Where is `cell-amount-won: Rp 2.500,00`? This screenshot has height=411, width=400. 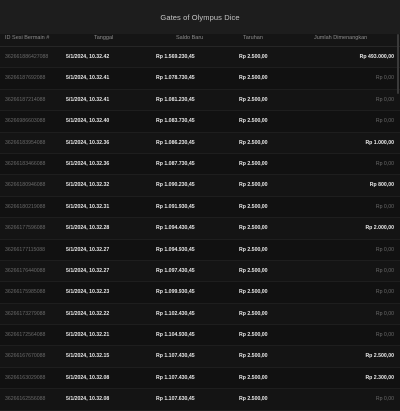
cell-amount-won: Rp 2.500,00 is located at coordinates (379, 356).